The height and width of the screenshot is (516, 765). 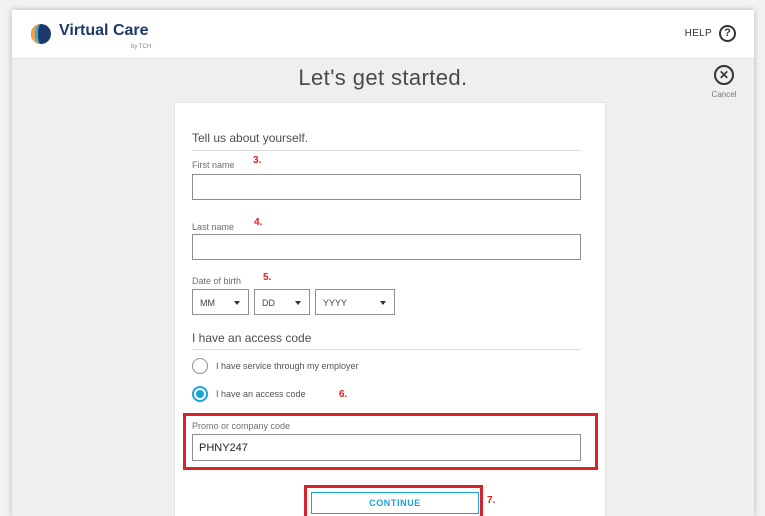 I want to click on first-name-input, so click(x=386, y=187).